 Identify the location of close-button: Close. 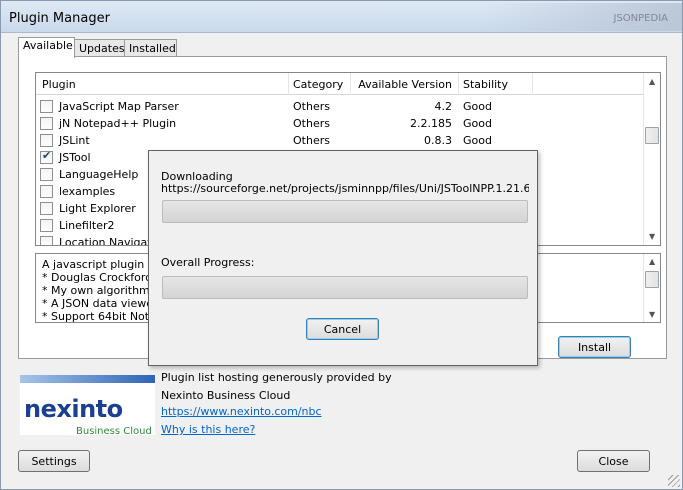
(613, 461).